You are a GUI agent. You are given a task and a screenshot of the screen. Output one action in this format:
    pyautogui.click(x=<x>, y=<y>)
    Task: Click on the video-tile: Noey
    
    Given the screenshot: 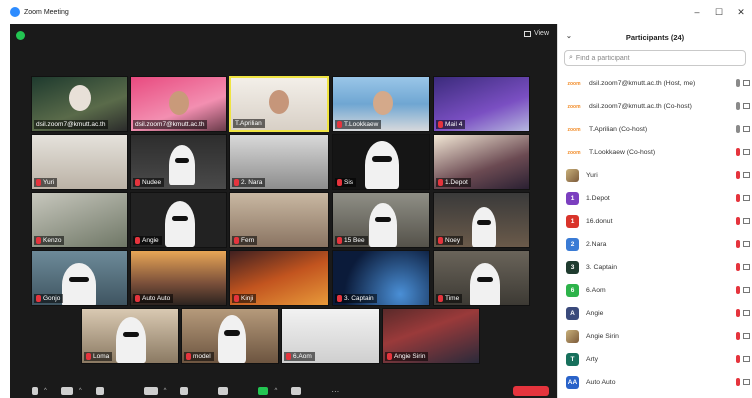 What is the action you would take?
    pyautogui.click(x=481, y=220)
    